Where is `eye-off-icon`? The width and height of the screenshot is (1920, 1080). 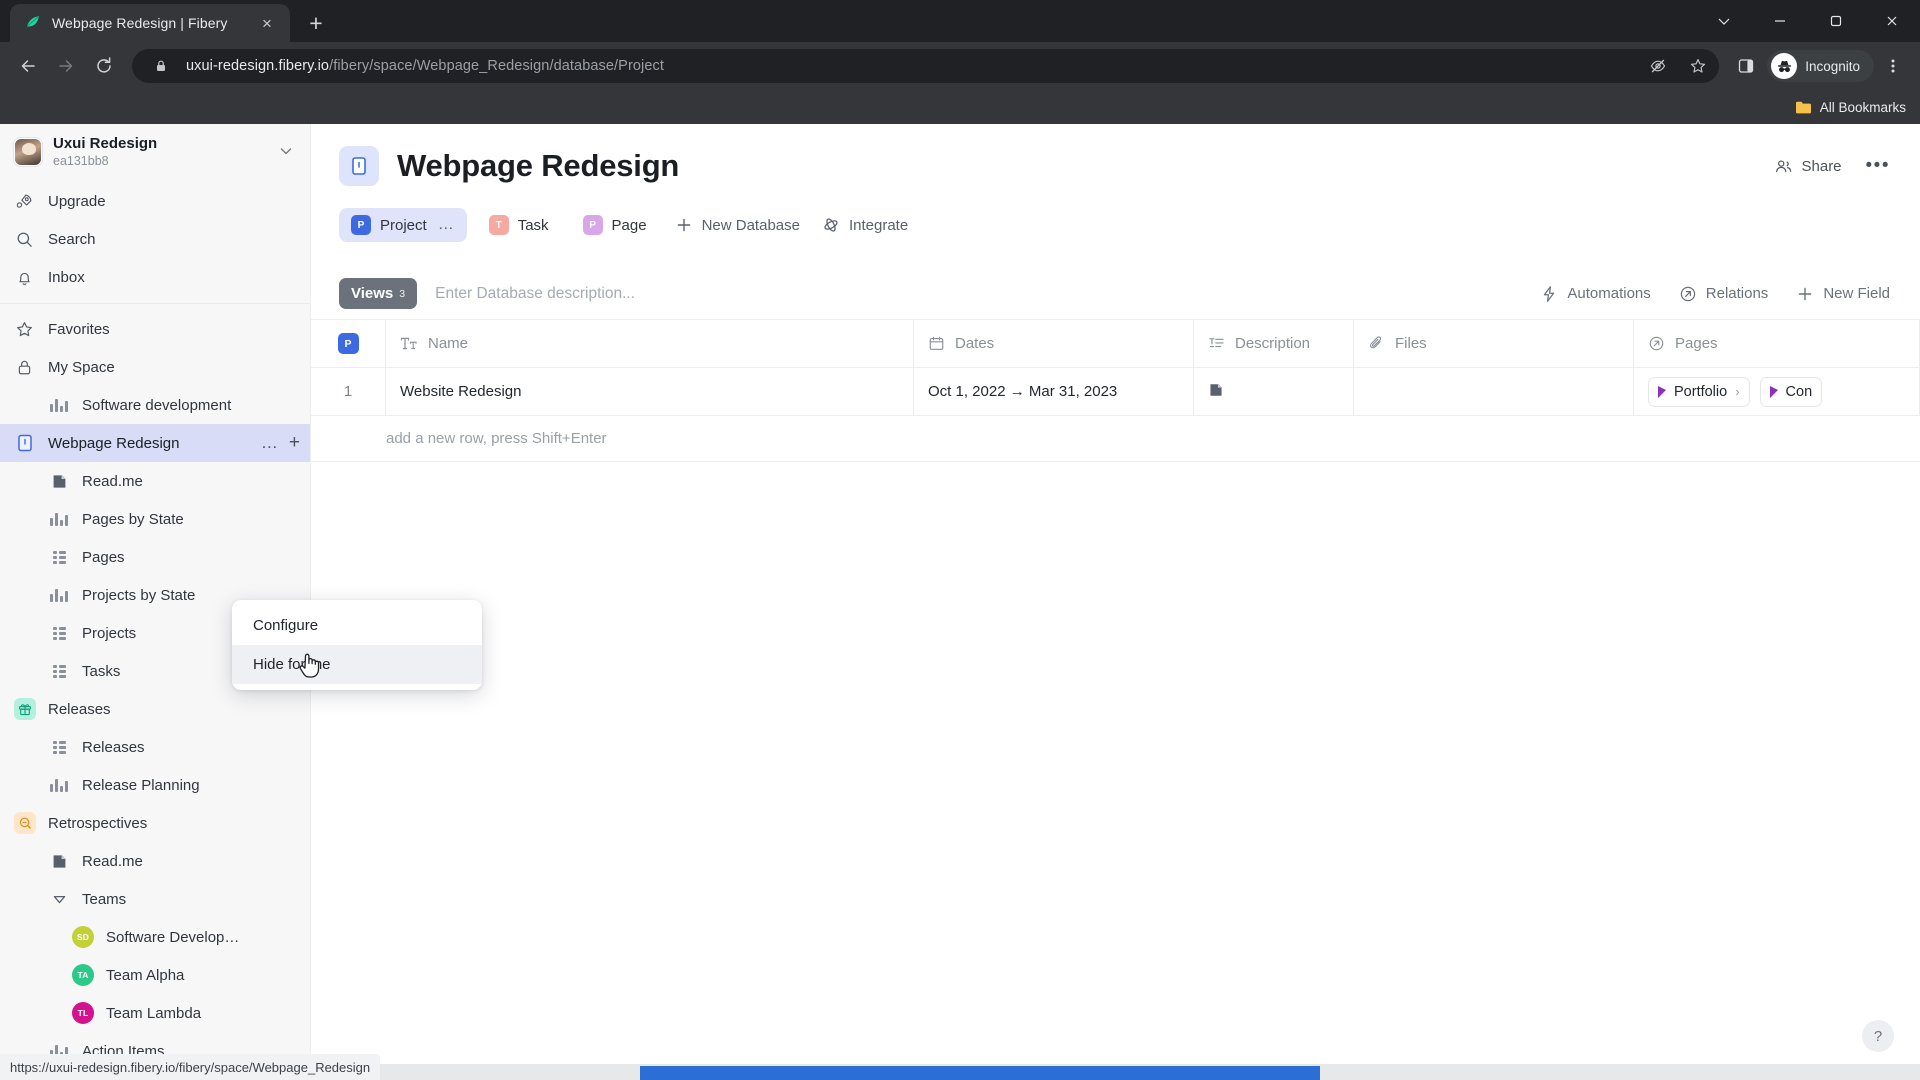
eye-off-icon is located at coordinates (1658, 66).